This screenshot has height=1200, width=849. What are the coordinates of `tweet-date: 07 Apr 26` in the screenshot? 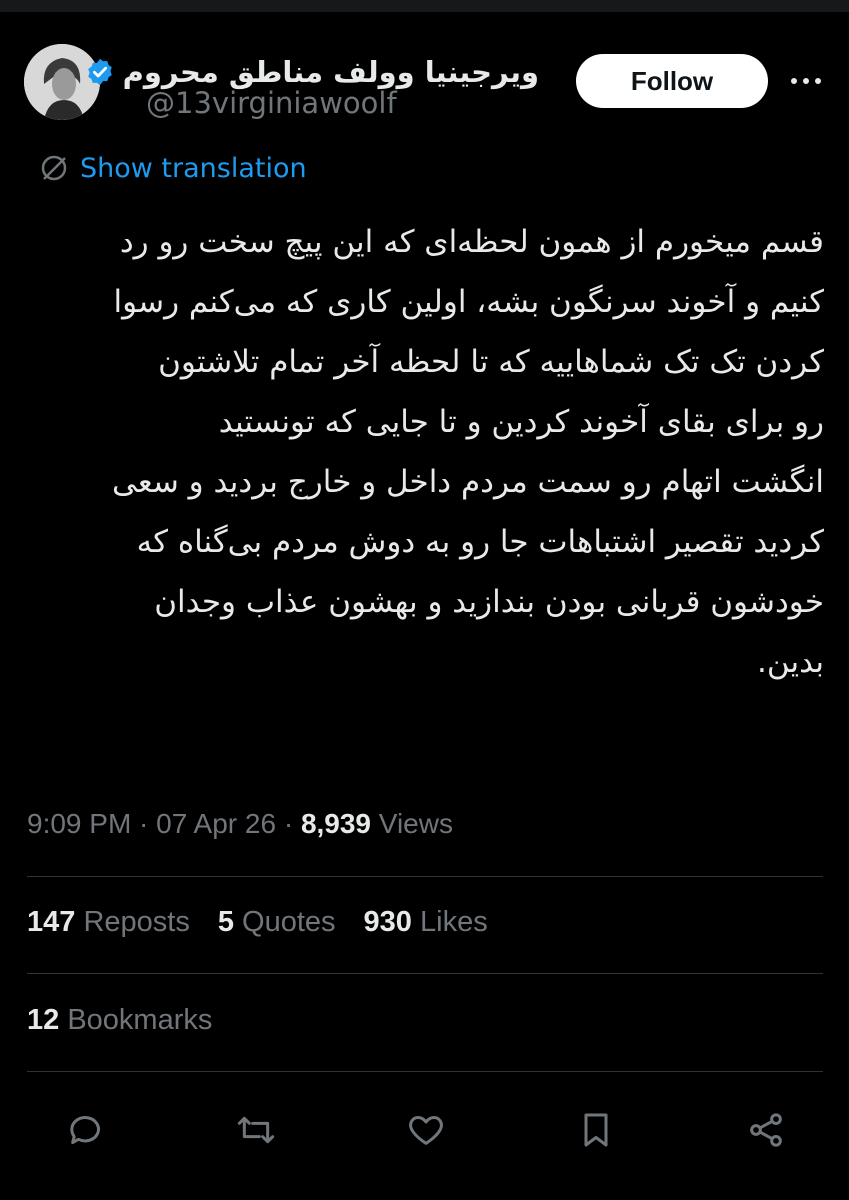 It's located at (216, 823).